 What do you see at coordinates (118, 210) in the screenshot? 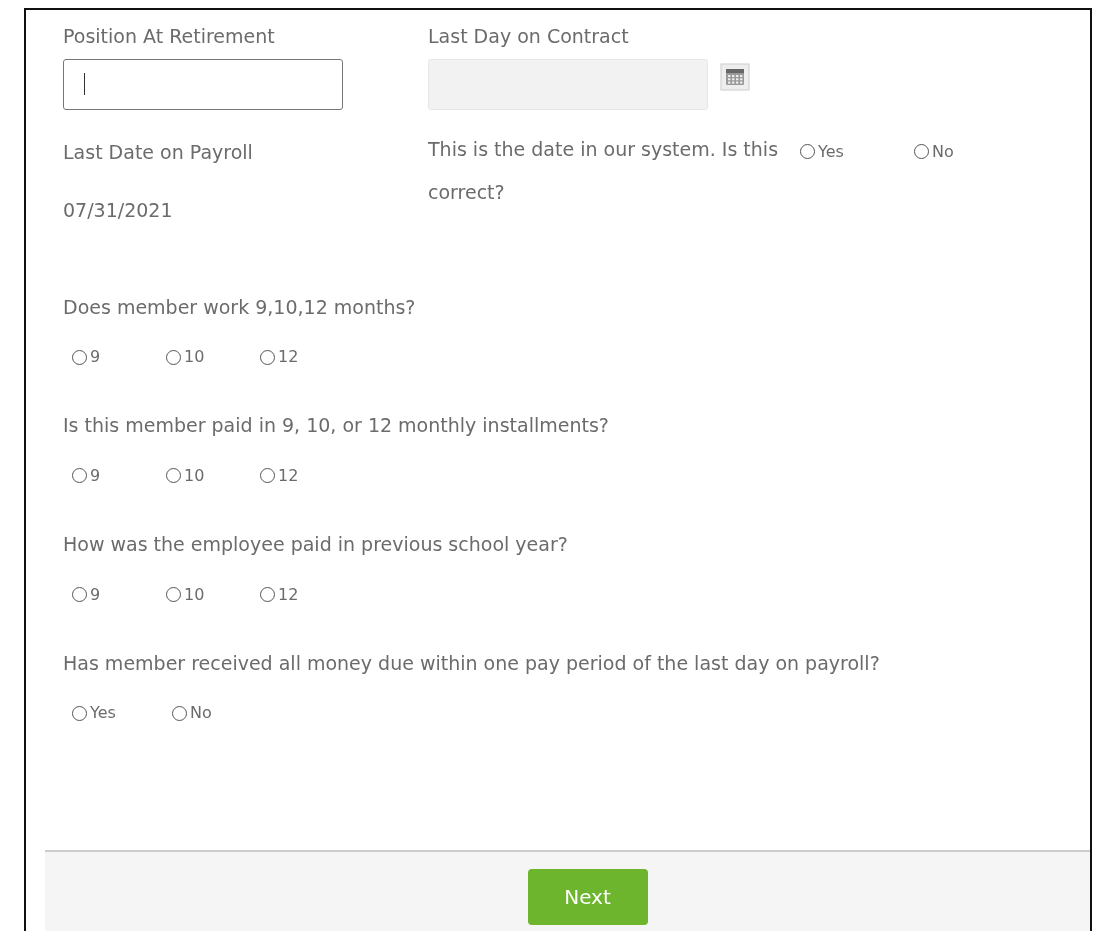
I see `payroll-date: 07/31/2021` at bounding box center [118, 210].